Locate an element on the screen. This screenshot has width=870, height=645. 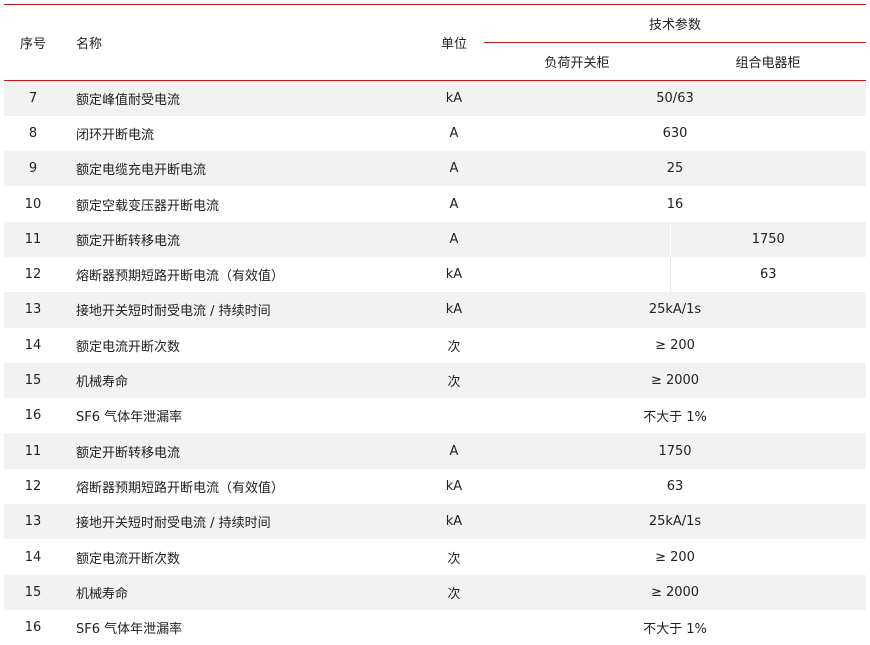
table-row: 12熔断器预期短路开断电流（有效值）kA 63 is located at coordinates (435, 274).